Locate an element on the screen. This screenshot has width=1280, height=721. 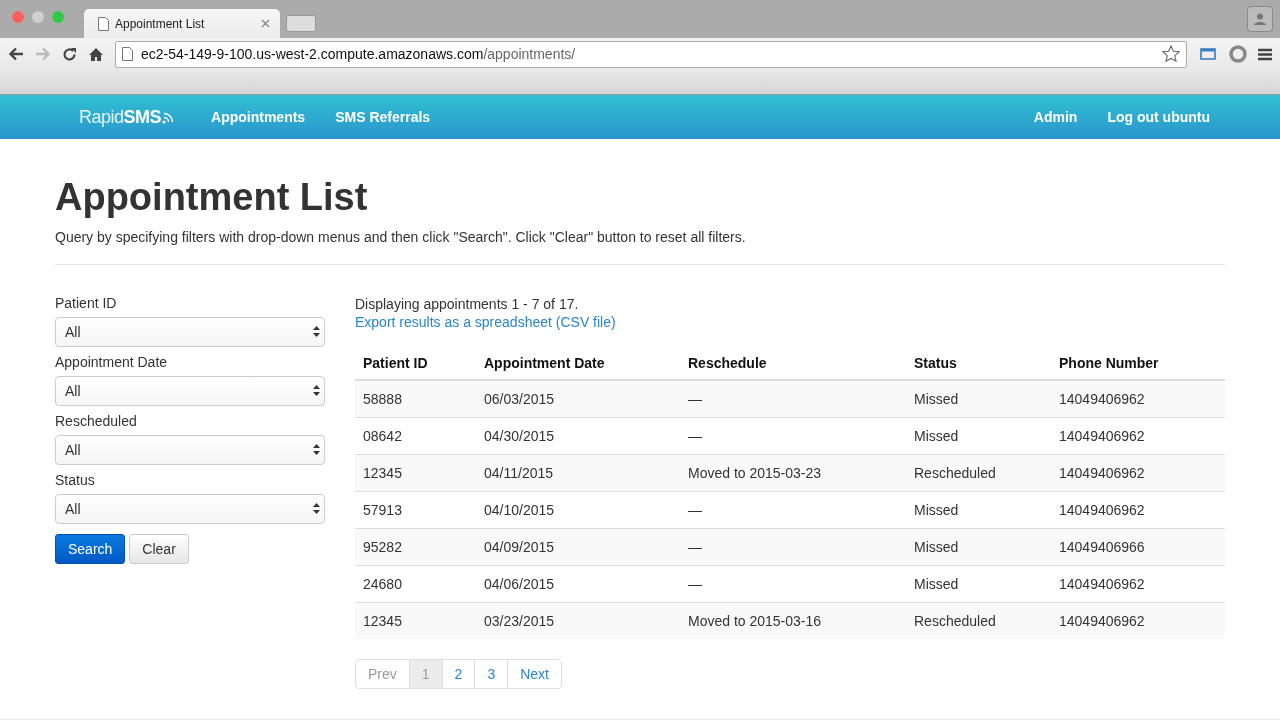
nav-link: Appointments is located at coordinates (258, 117).